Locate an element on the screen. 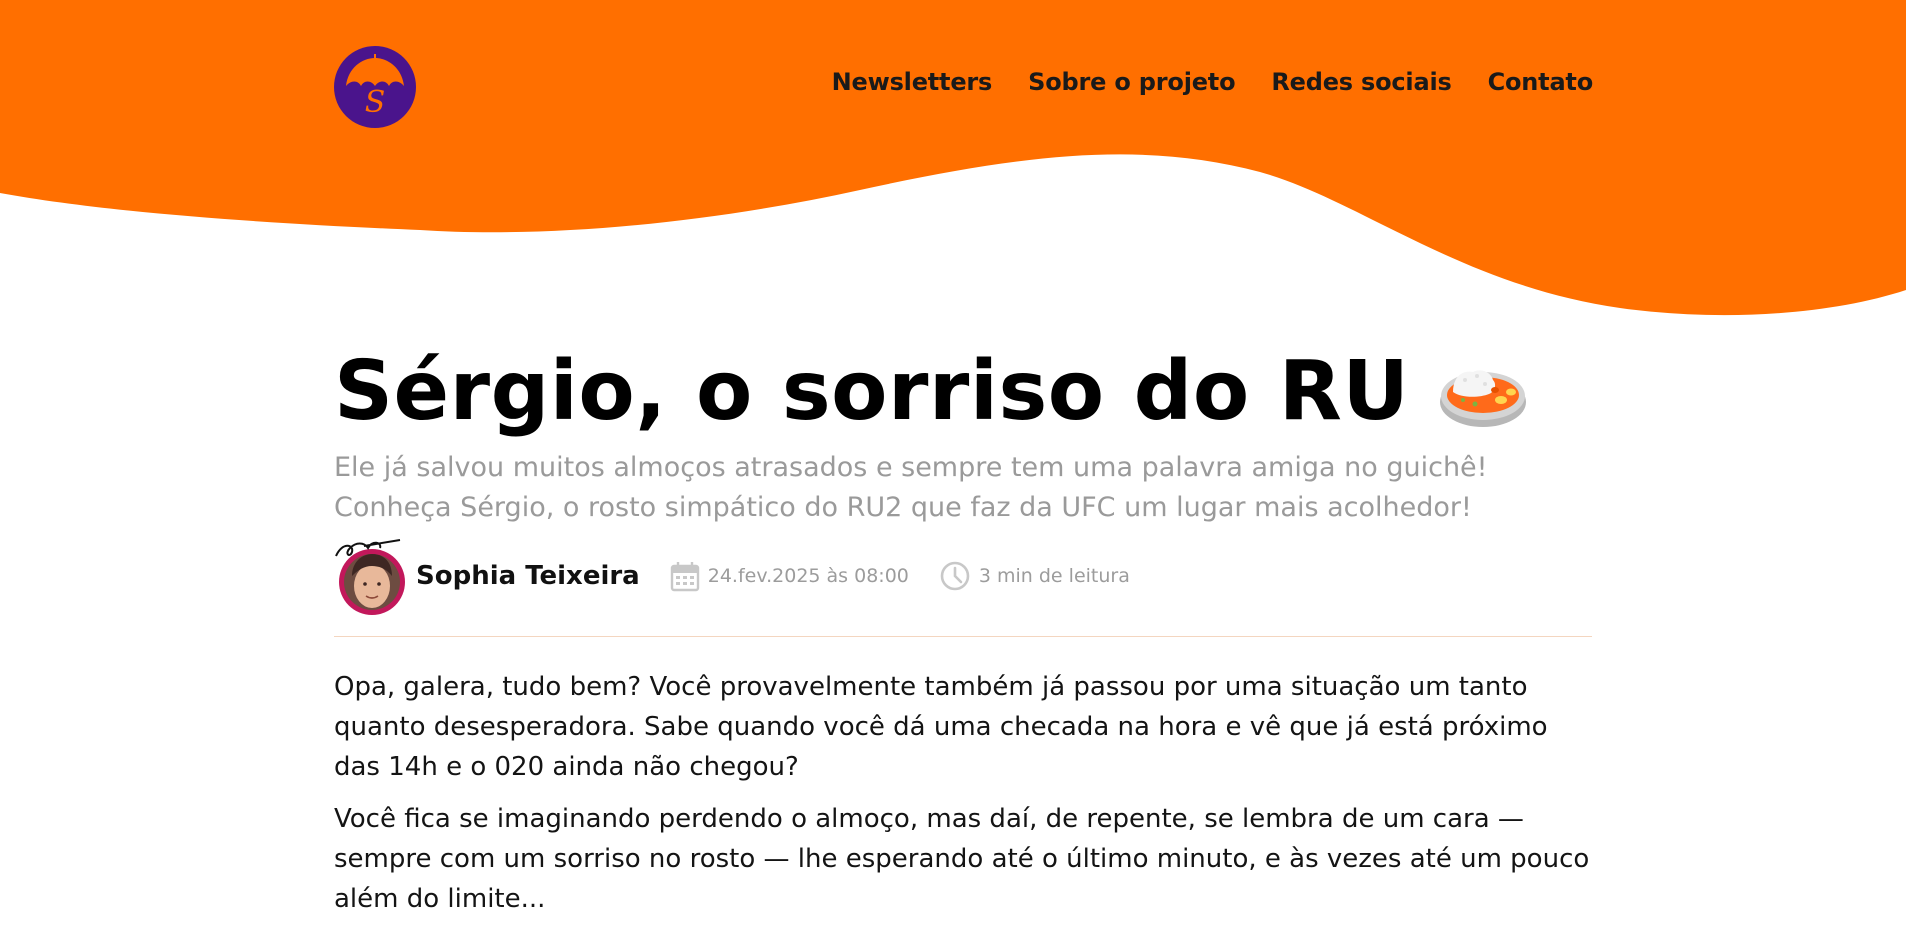 Image resolution: width=1906 pixels, height=931 pixels. umbrella-logo-icon: S is located at coordinates (375, 87).